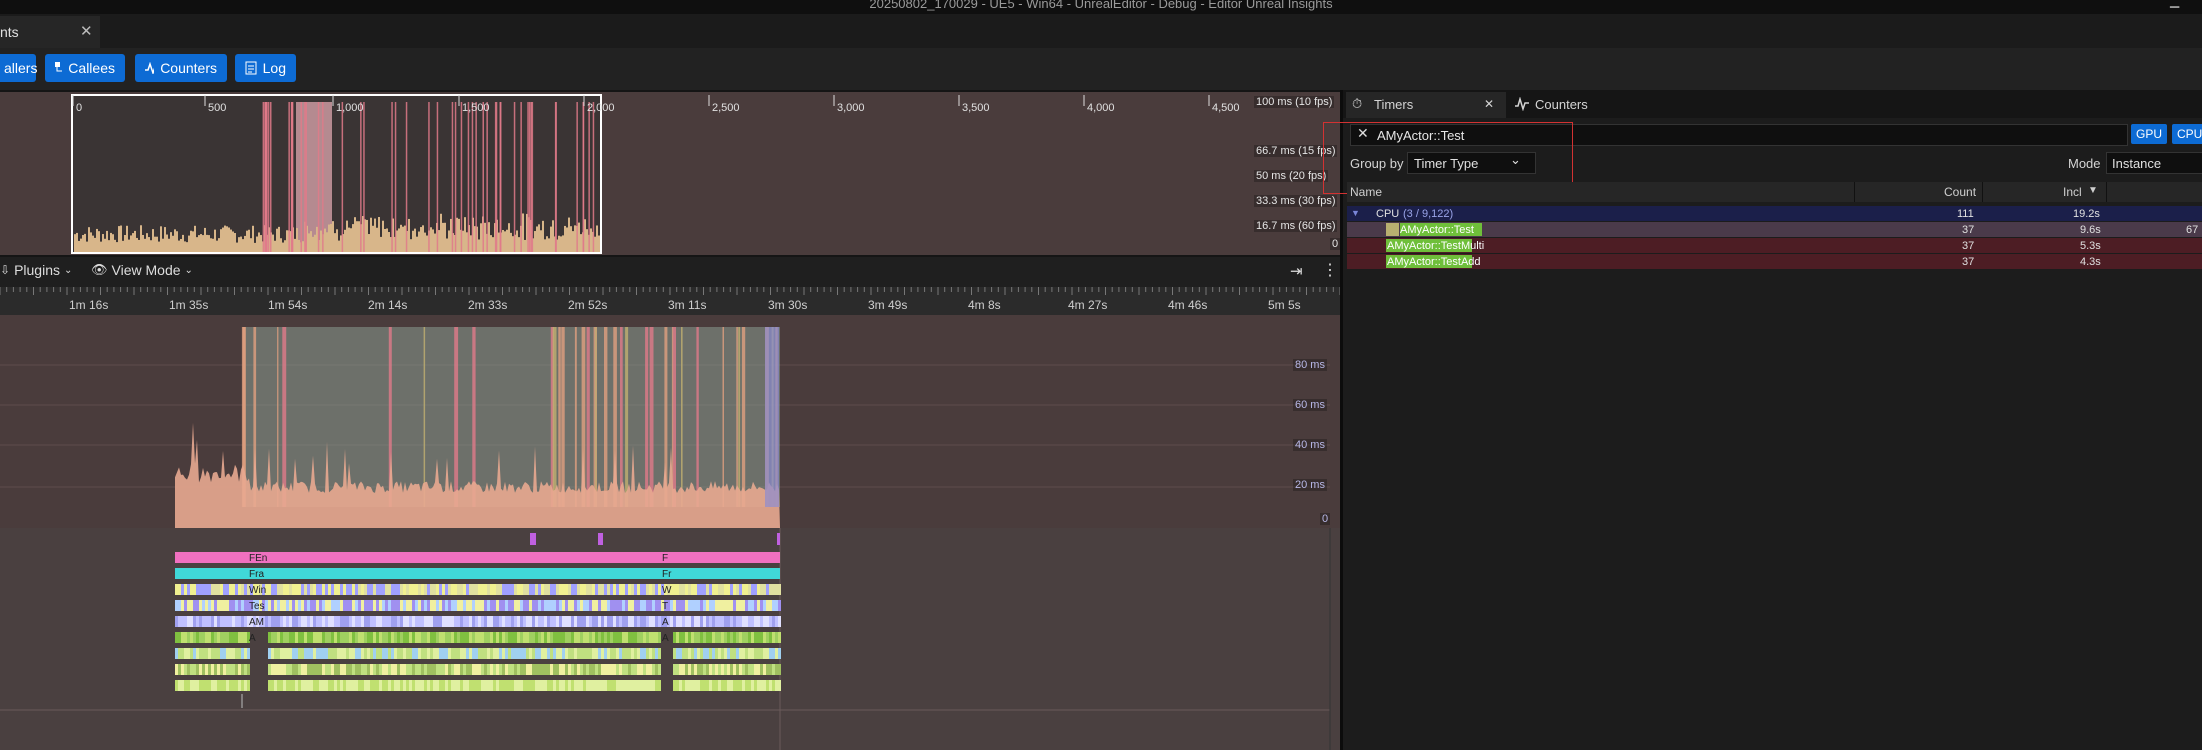  What do you see at coordinates (788, 305) in the screenshot?
I see `time-ruler-tick: 3m 30s` at bounding box center [788, 305].